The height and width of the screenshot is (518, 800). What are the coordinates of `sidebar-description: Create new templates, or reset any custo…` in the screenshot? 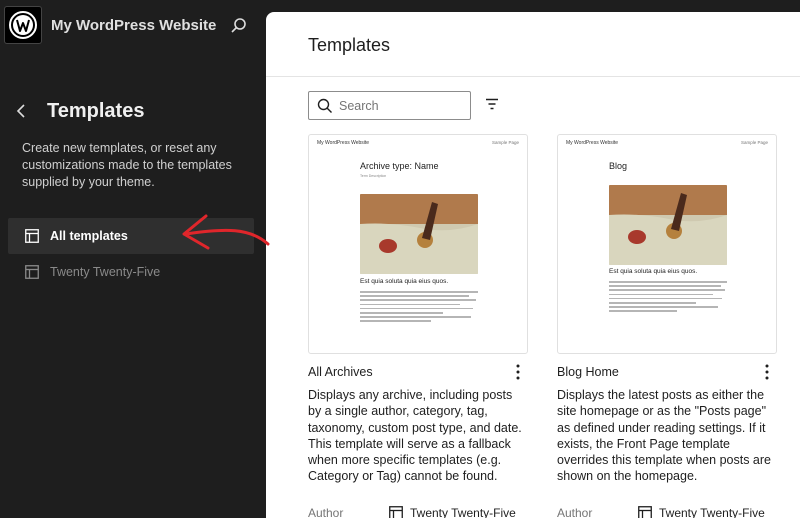 It's located at (127, 165).